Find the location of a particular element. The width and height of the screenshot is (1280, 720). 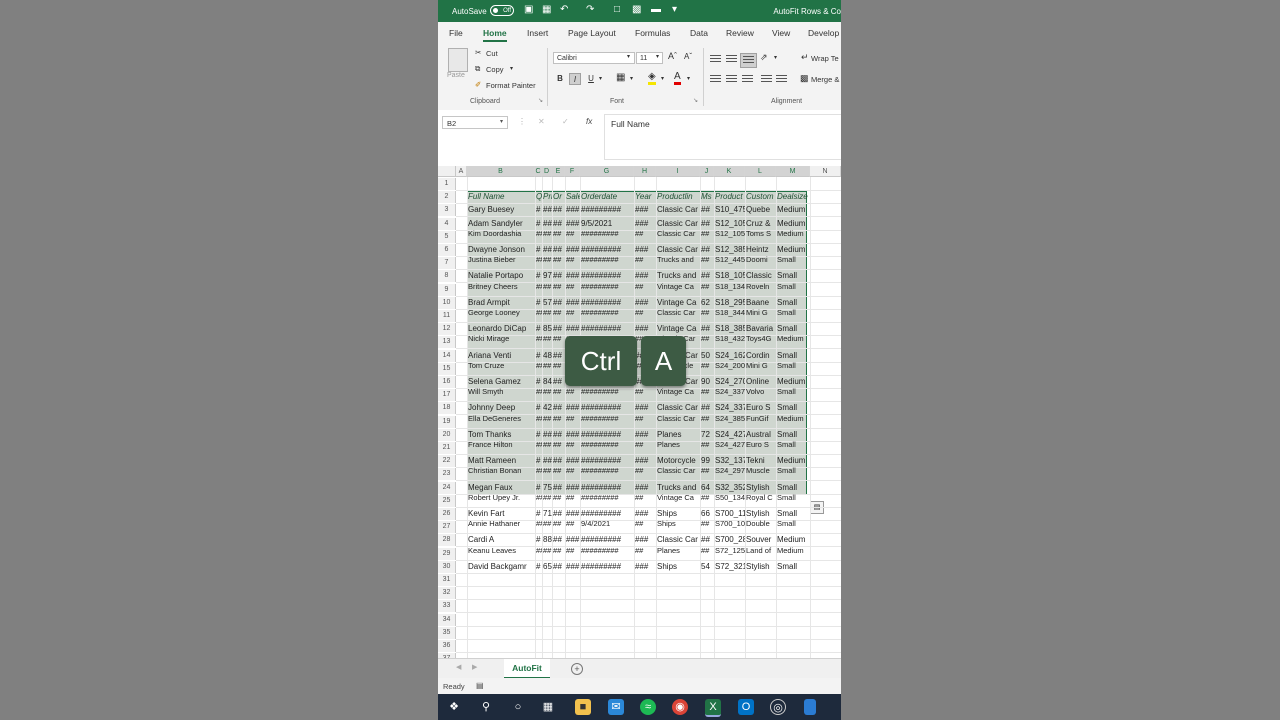

data-cell: Medium is located at coordinates (793, 233).